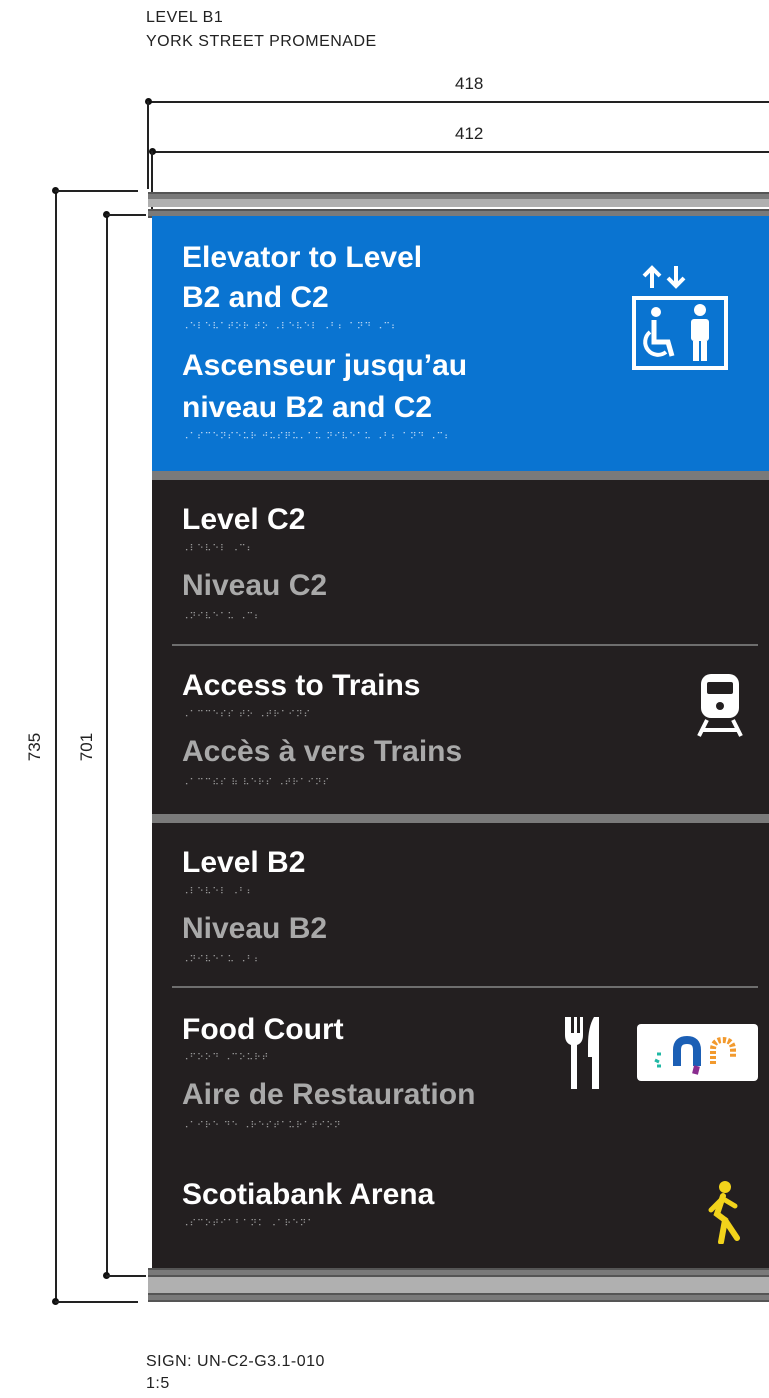  Describe the element at coordinates (226, 1058) in the screenshot. I see `braille-en: ⠠⠋⠕⠕⠙ ⠠⠉⠕⠥⠗⠞` at that location.